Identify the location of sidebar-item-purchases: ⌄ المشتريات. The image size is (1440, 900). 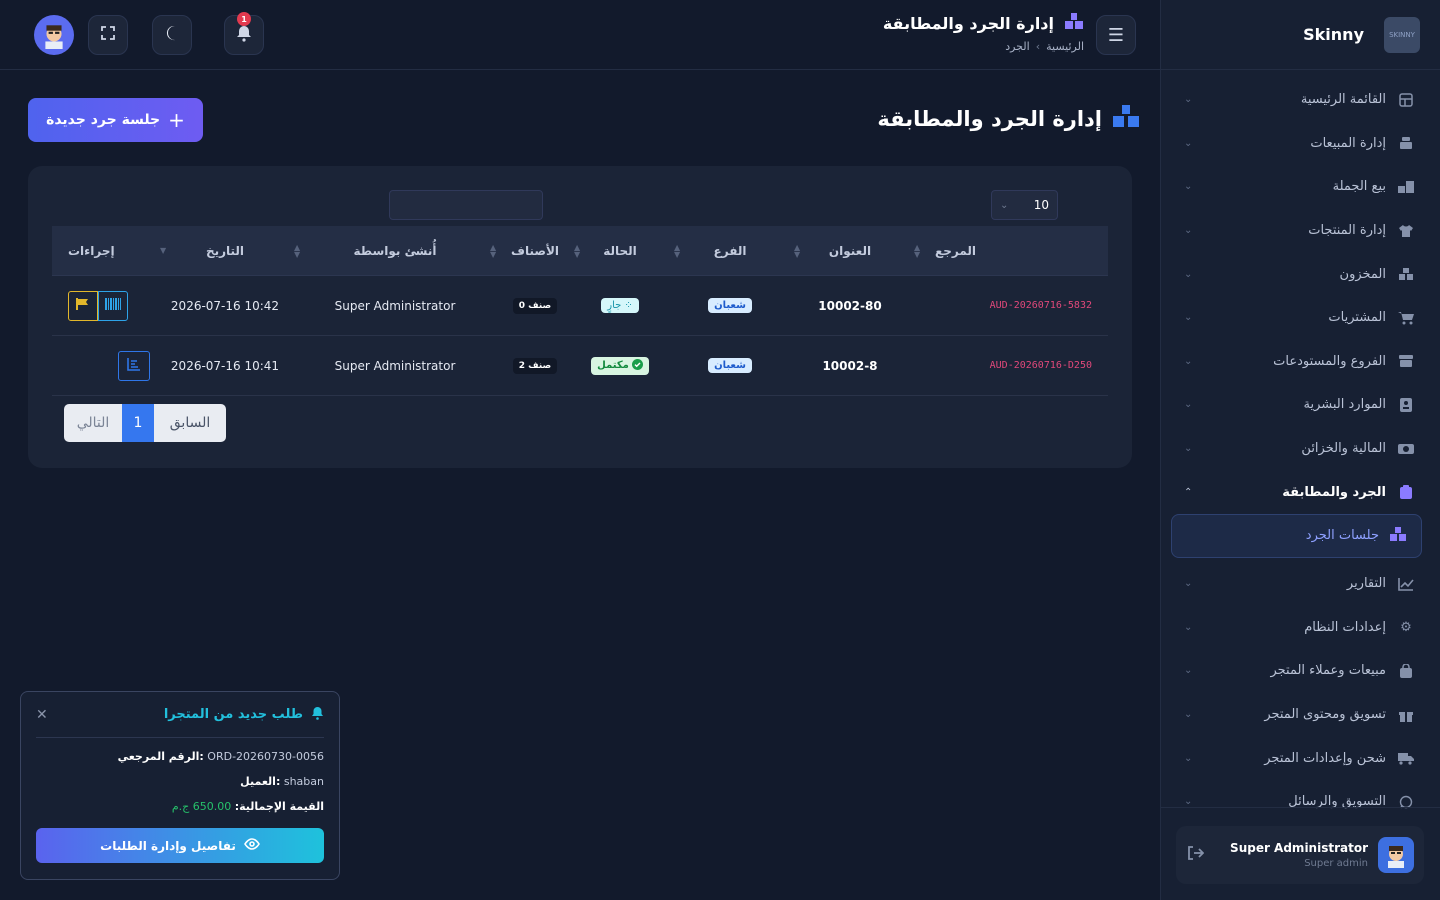
(1300, 318).